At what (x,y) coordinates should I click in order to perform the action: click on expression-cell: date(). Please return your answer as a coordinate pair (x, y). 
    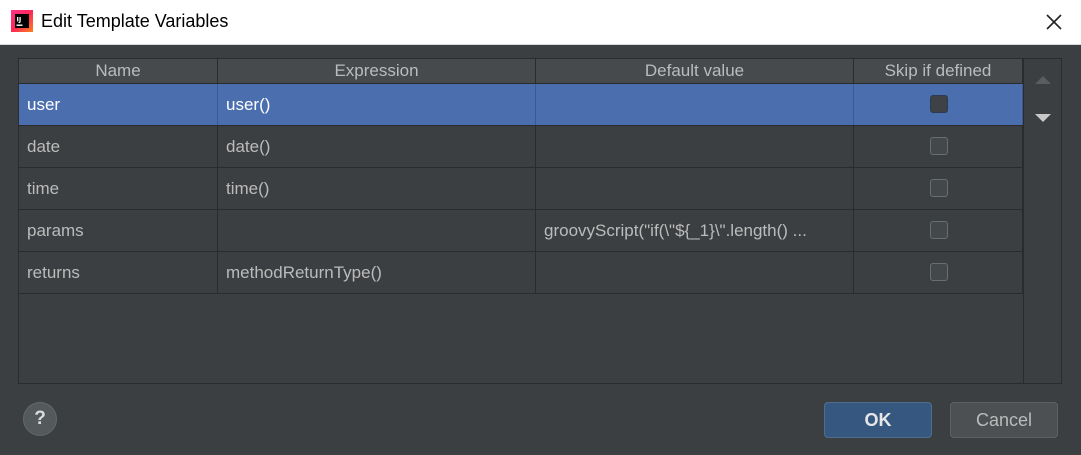
    Looking at the image, I should click on (377, 146).